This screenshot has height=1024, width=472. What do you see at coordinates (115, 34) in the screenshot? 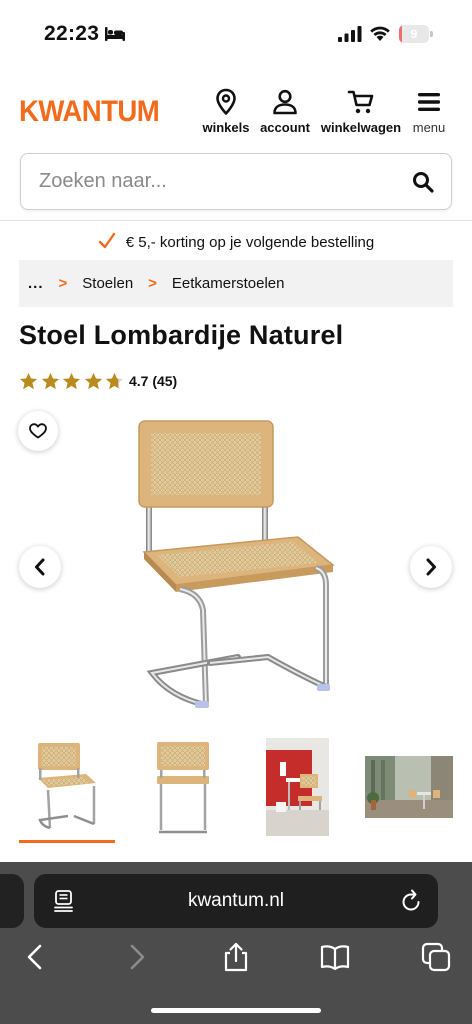
I see `sleep-focus-icon` at bounding box center [115, 34].